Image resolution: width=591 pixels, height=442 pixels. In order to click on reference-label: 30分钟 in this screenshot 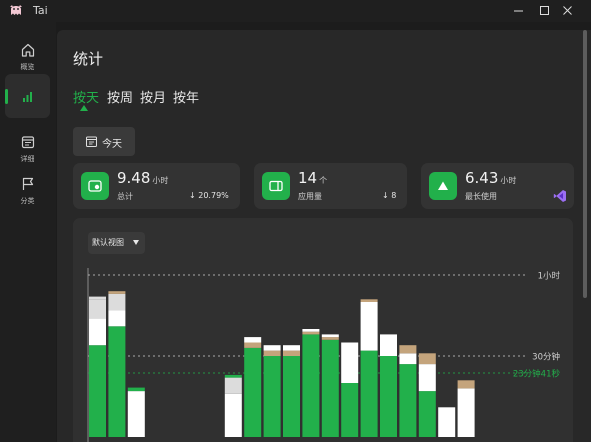, I will do `click(546, 357)`.